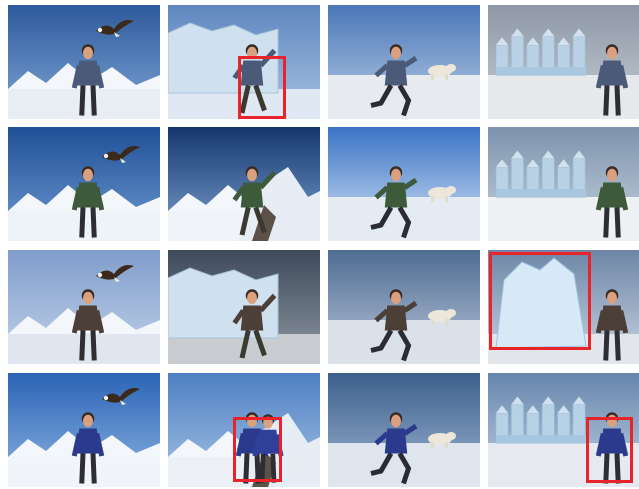  I want to click on image-tile-eagle-snowy-peaks, so click(84, 62).